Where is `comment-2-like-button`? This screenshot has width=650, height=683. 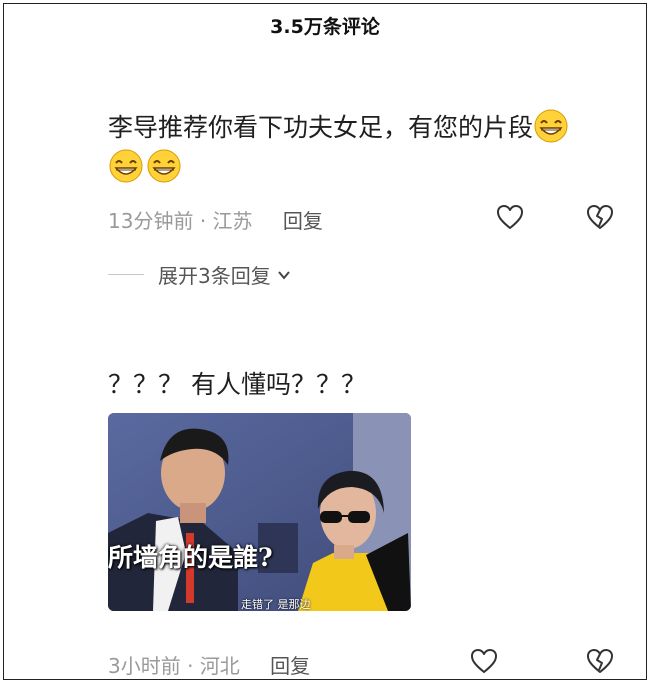
comment-2-like-button is located at coordinates (484, 661).